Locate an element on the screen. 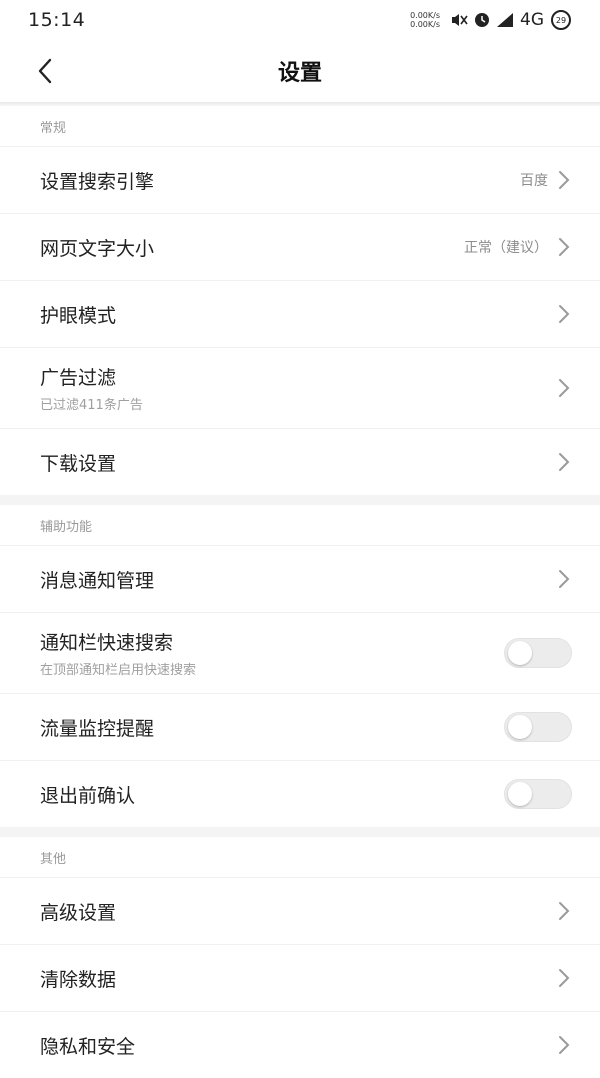 Image resolution: width=600 pixels, height=1078 pixels. setting-privacy: 隐私和安全 is located at coordinates (300, 1044).